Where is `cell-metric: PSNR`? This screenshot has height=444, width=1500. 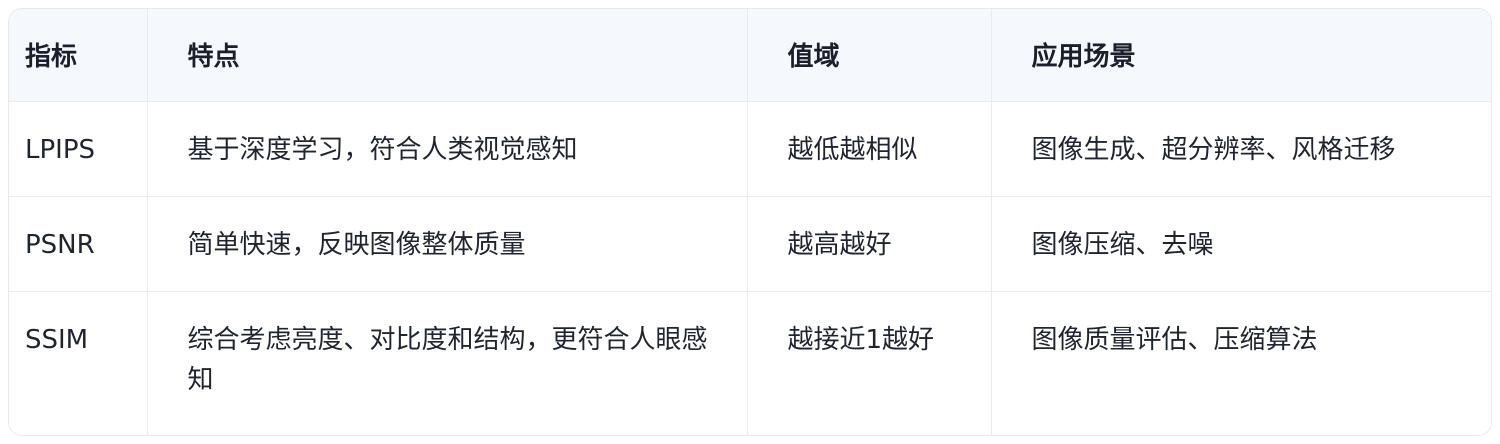 cell-metric: PSNR is located at coordinates (78, 243).